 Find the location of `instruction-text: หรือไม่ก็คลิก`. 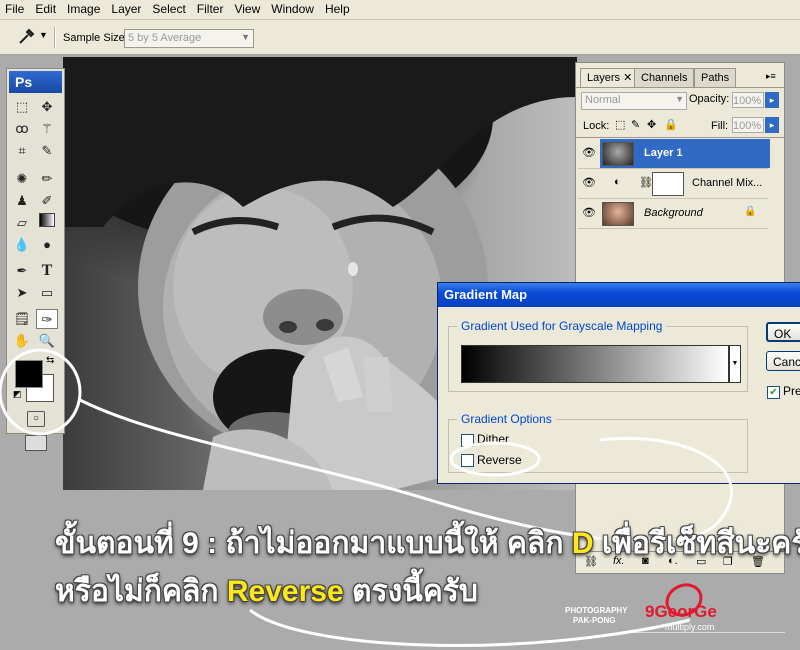

instruction-text: หรือไม่ก็คลิก is located at coordinates (141, 591).